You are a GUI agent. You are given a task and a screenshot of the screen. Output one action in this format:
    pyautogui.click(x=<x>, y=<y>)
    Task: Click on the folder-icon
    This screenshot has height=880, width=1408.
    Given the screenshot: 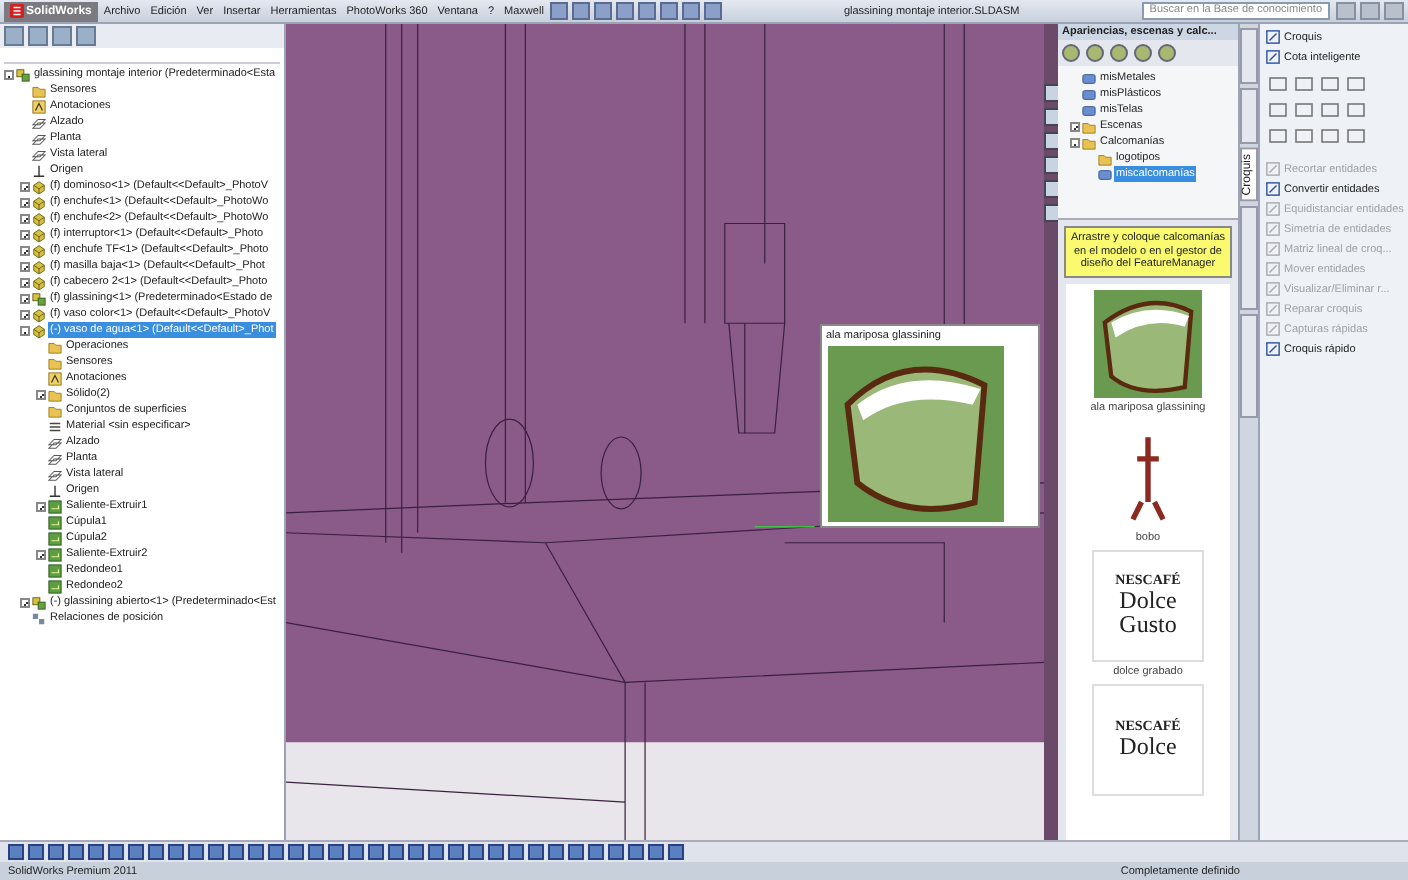 What is the action you would take?
    pyautogui.click(x=39, y=90)
    